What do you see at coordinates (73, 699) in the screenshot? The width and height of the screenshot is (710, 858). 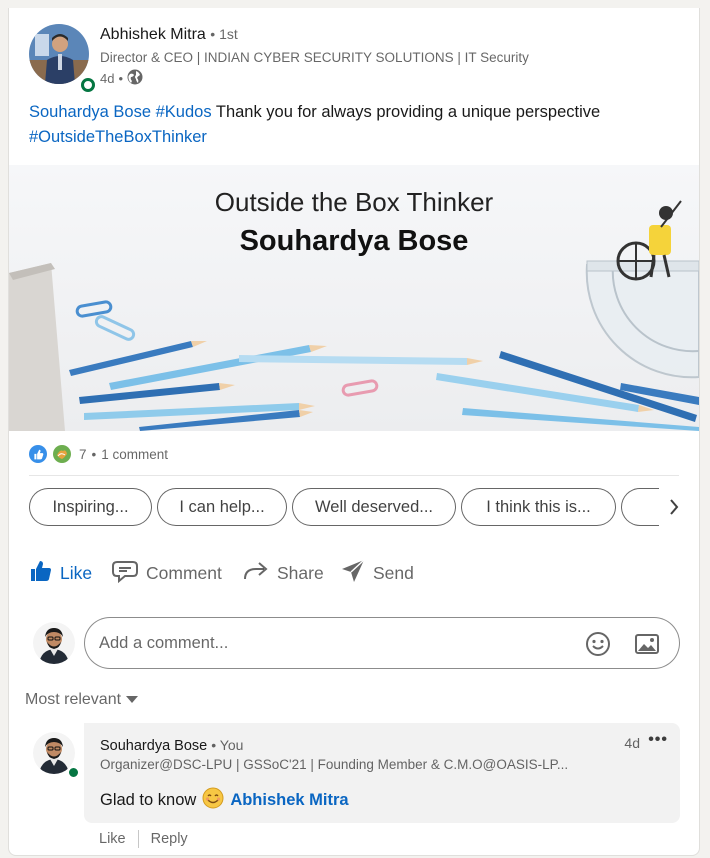 I see `sort-label: Most relevant` at bounding box center [73, 699].